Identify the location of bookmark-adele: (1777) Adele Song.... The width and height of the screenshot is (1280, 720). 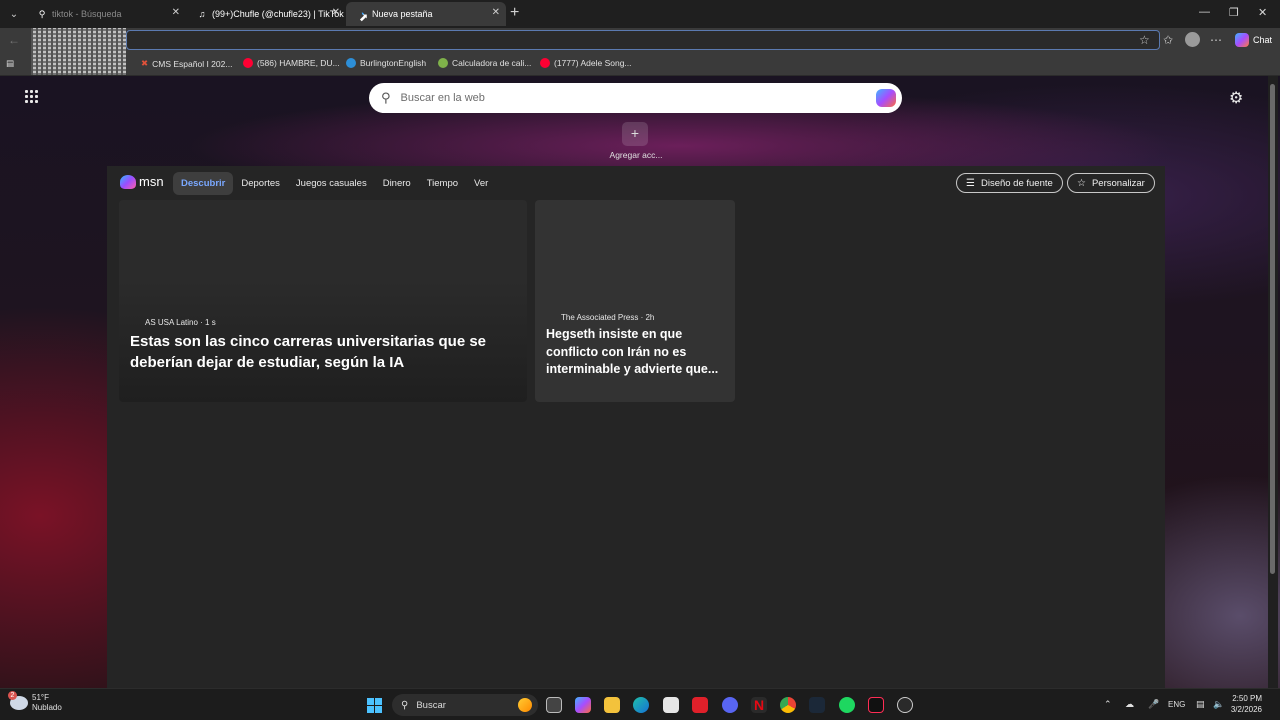
(586, 63).